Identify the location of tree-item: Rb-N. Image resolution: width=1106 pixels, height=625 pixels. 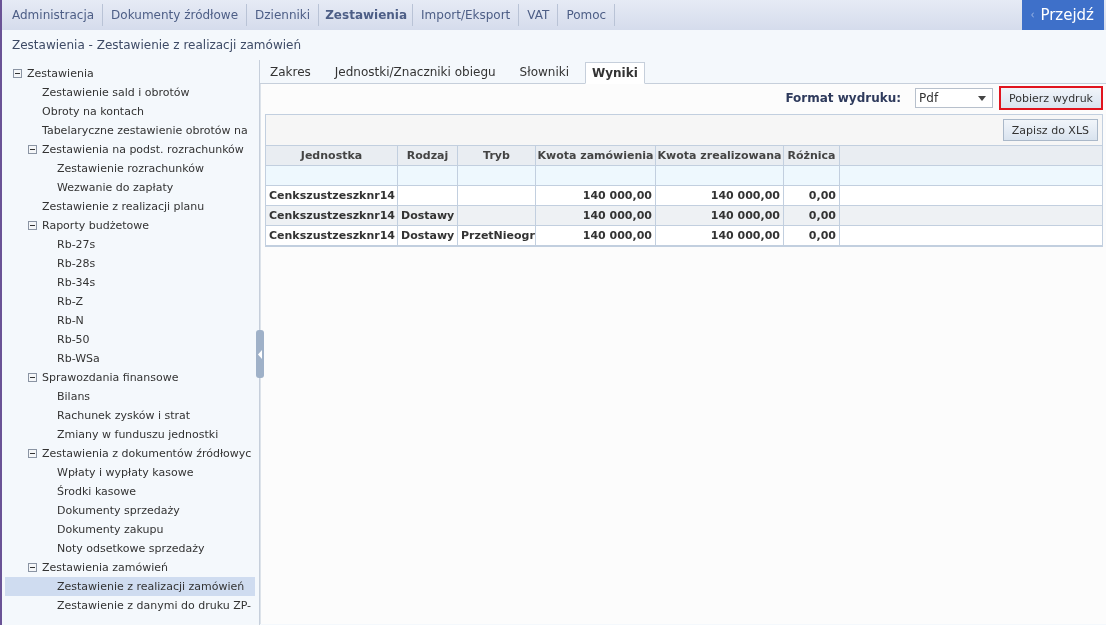
(130, 320).